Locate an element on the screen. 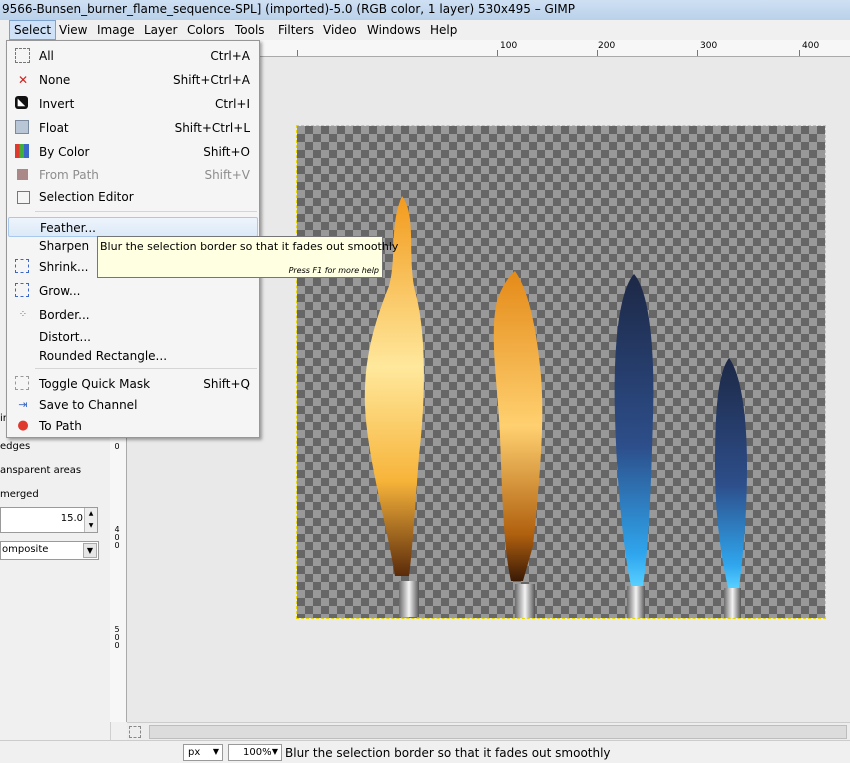 Image resolution: width=850 pixels, height=763 pixels. zoom-select: 100% ▼ is located at coordinates (255, 752).